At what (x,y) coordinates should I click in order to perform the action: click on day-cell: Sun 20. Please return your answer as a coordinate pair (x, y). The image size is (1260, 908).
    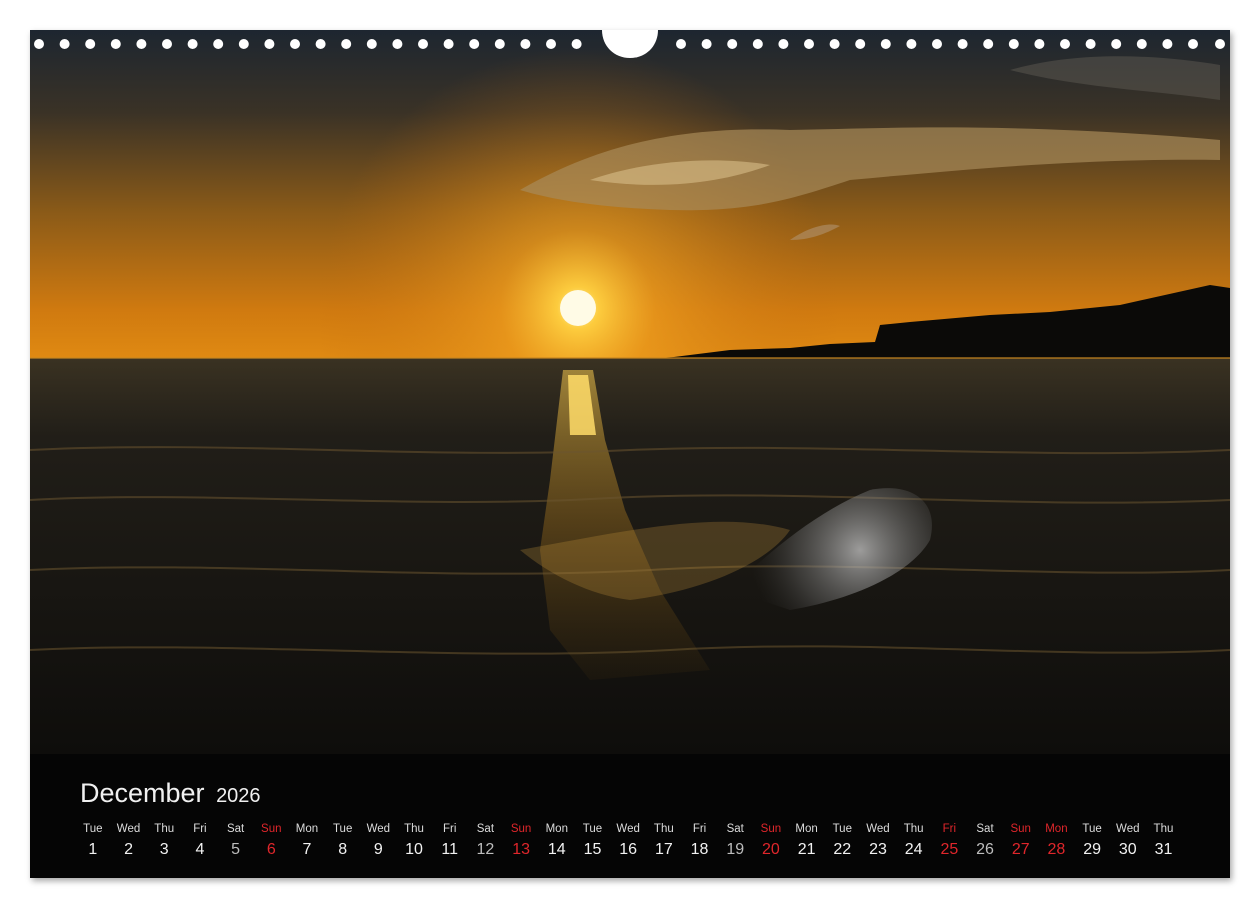
    Looking at the image, I should click on (771, 841).